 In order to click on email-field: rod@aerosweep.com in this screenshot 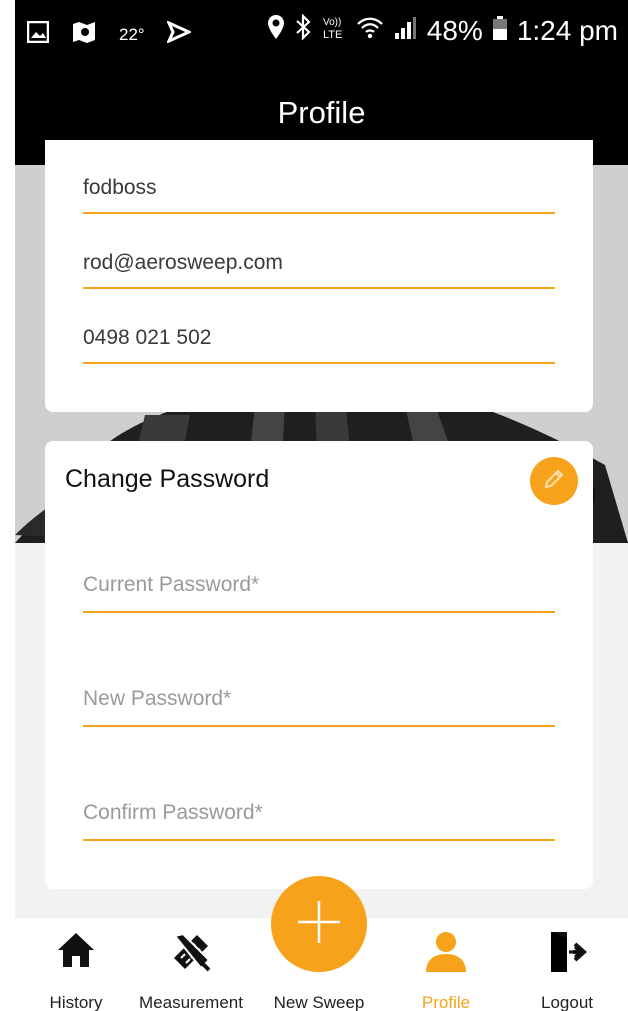, I will do `click(319, 251)`.